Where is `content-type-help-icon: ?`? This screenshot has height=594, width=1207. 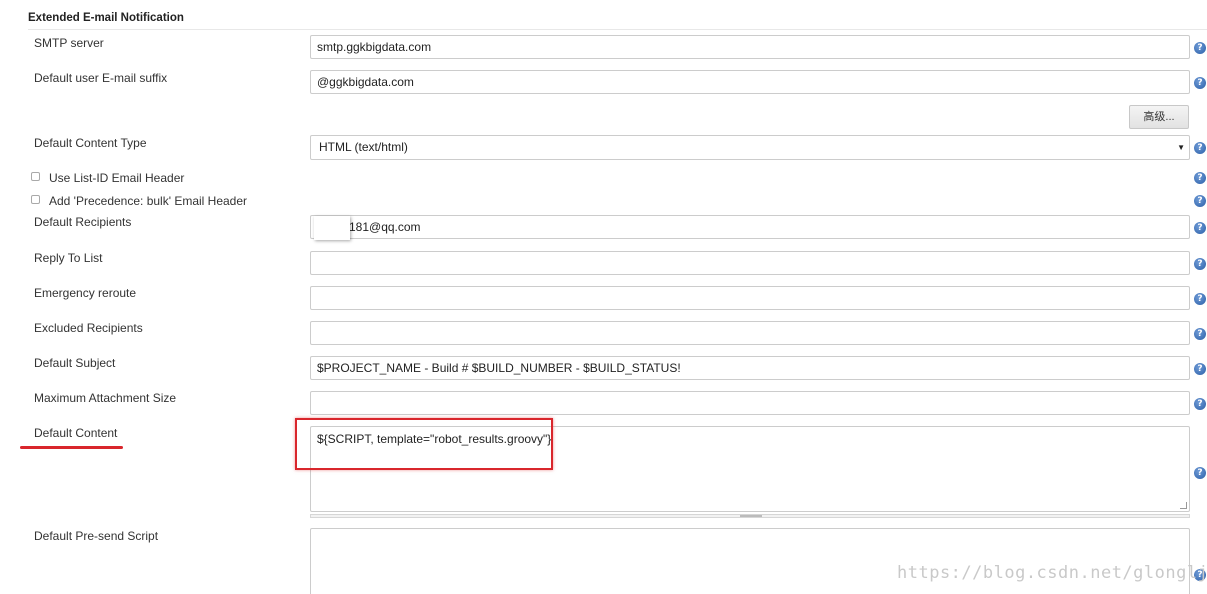 content-type-help-icon: ? is located at coordinates (1200, 148).